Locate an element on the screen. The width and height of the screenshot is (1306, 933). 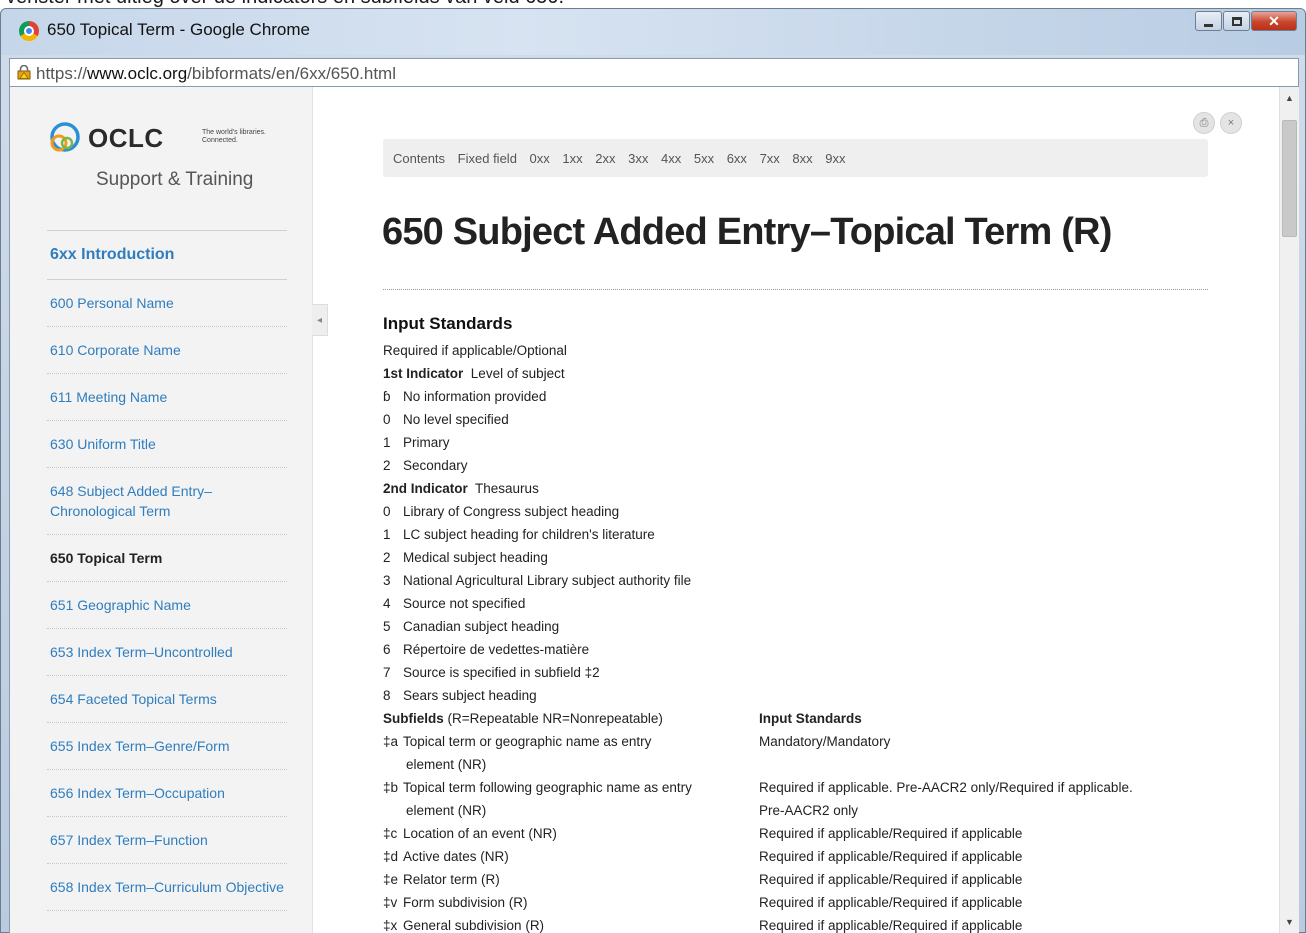
ind1-text: No information provided is located at coordinates (475, 396).